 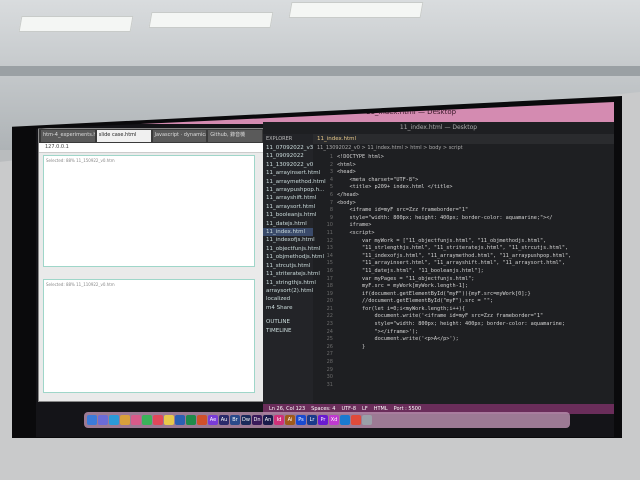 What do you see at coordinates (329, 293) in the screenshot?
I see `line-number: 19` at bounding box center [329, 293].